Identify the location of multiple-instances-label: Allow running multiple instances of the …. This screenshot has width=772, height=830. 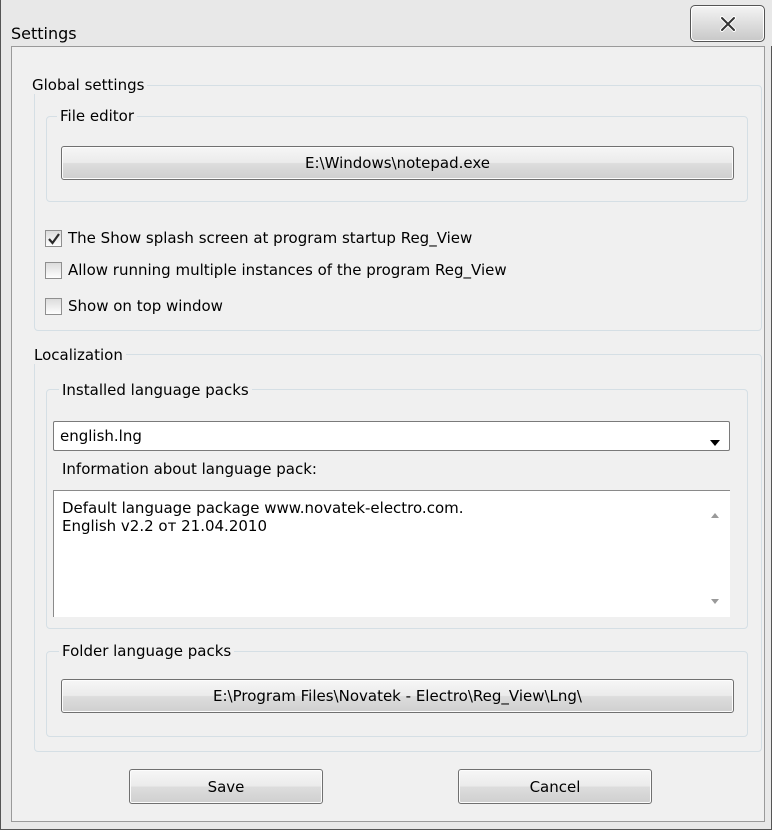
(287, 270).